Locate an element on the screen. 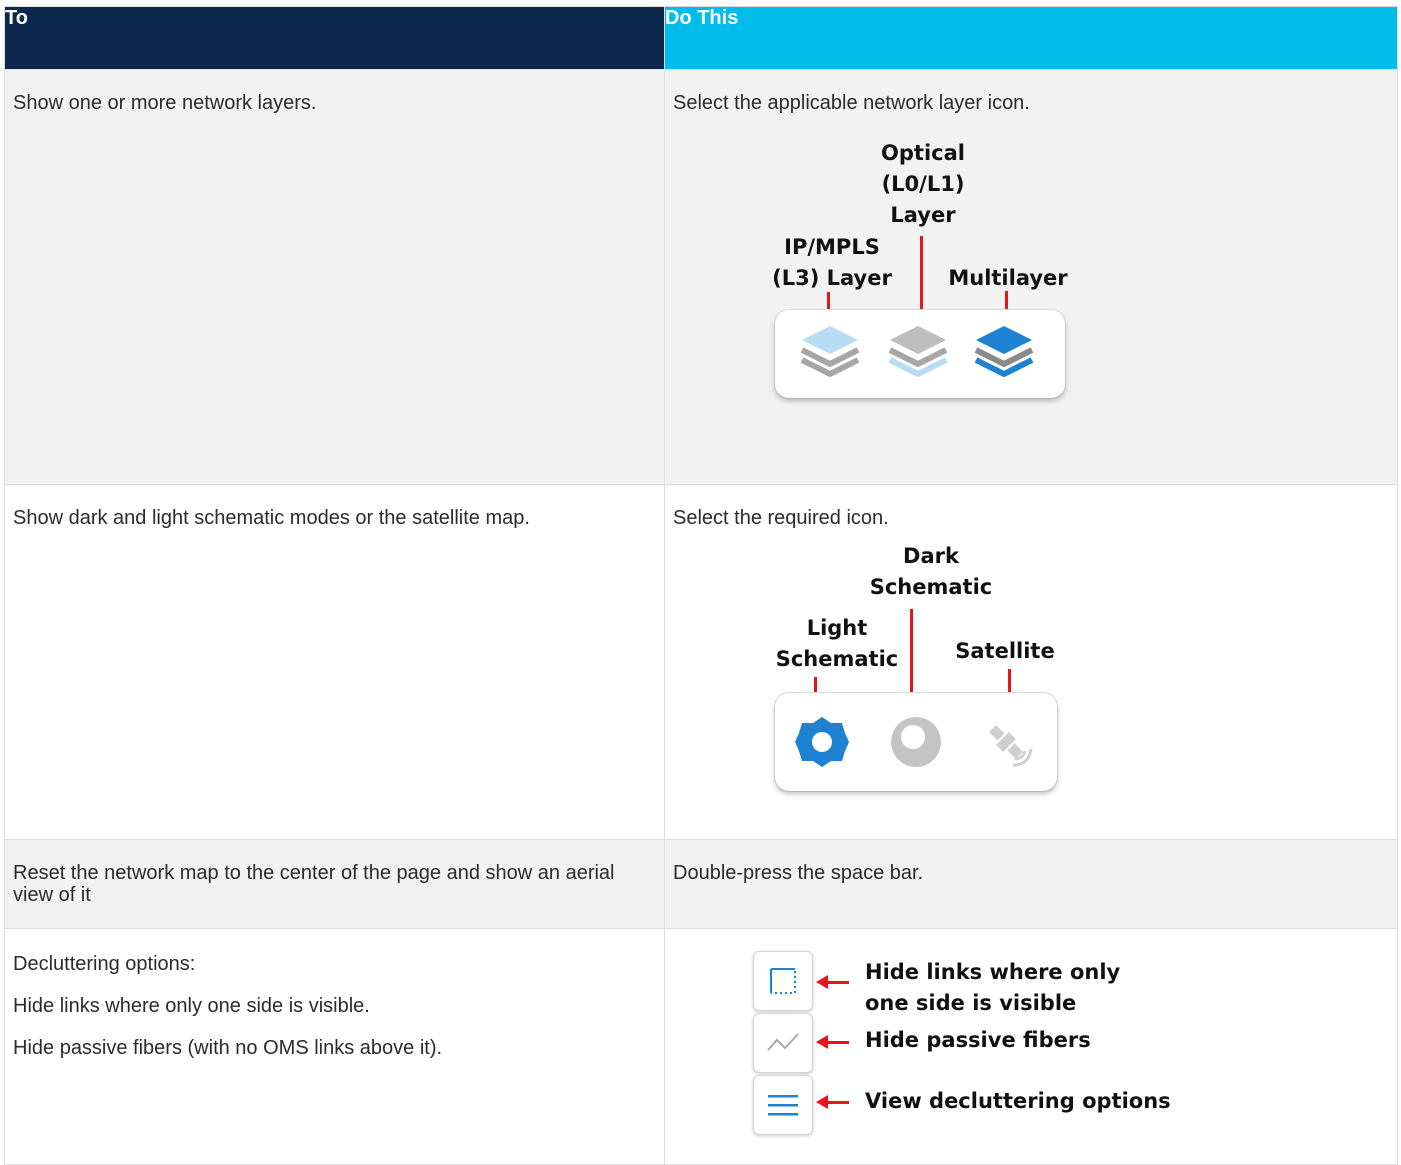 This screenshot has width=1401, height=1165. light-schematic-icon is located at coordinates (822, 742).